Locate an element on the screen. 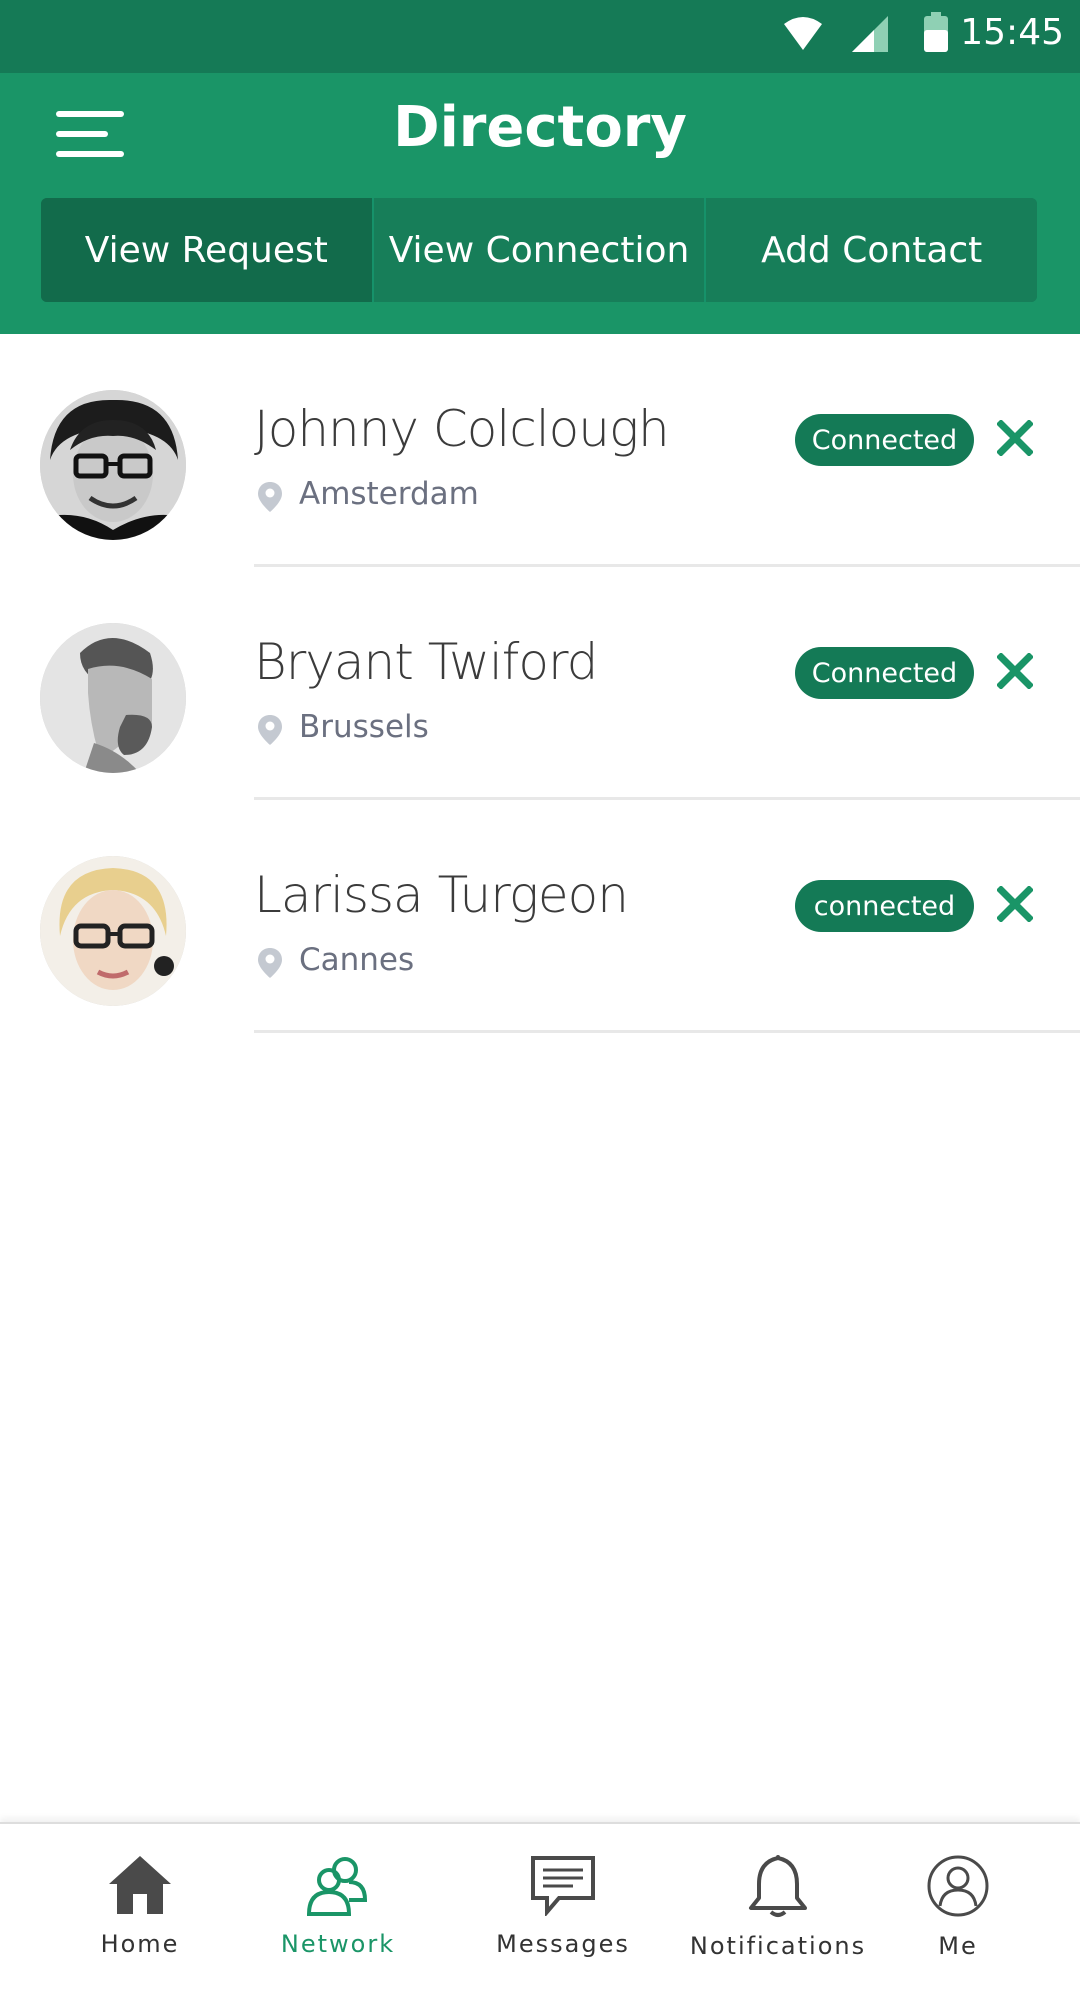 The width and height of the screenshot is (1080, 2002). bell-icon is located at coordinates (778, 1886).